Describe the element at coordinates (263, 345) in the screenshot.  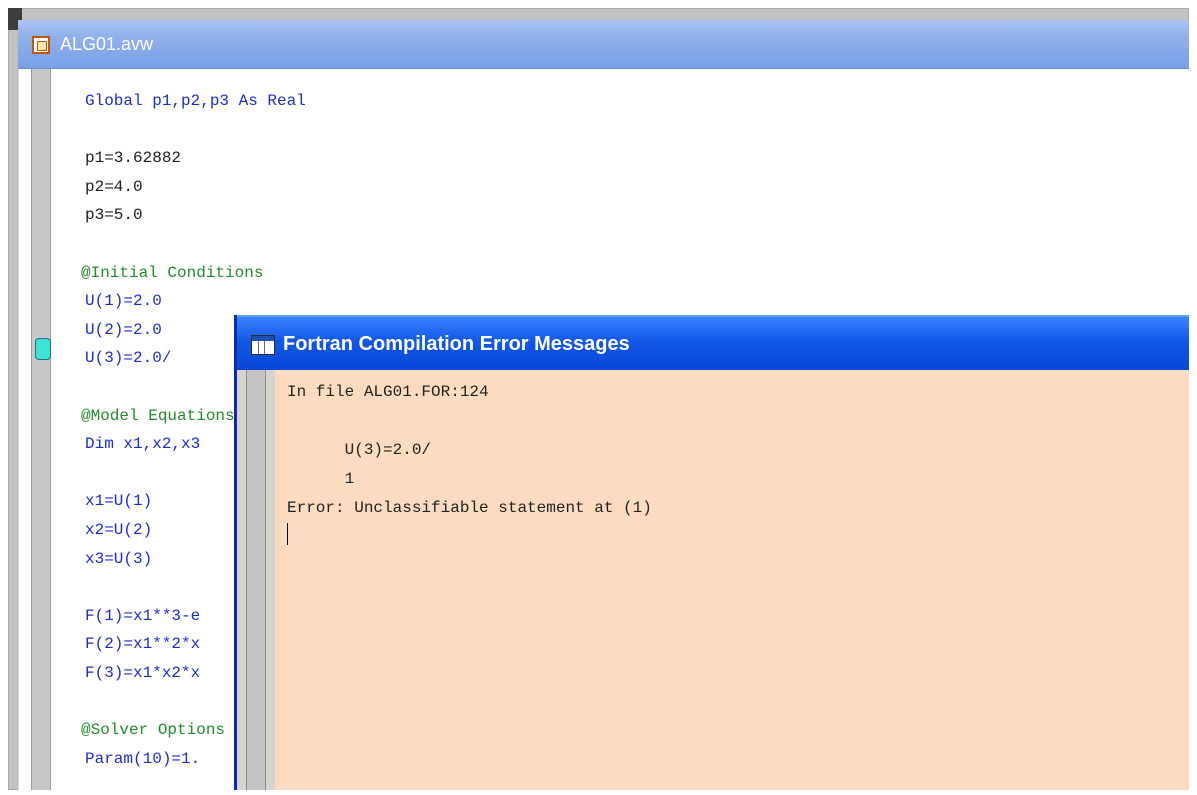
I see `window-icon` at that location.